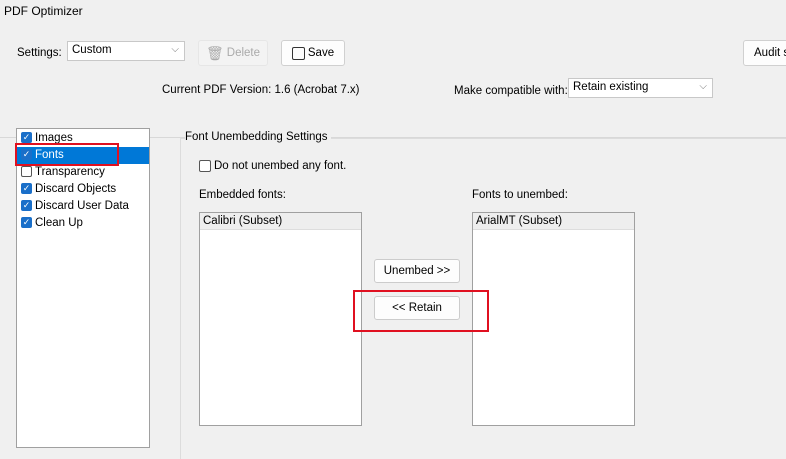  Describe the element at coordinates (261, 90) in the screenshot. I see `current-version: Current PDF Version: 1.6 (Acrobat 7.x)` at that location.